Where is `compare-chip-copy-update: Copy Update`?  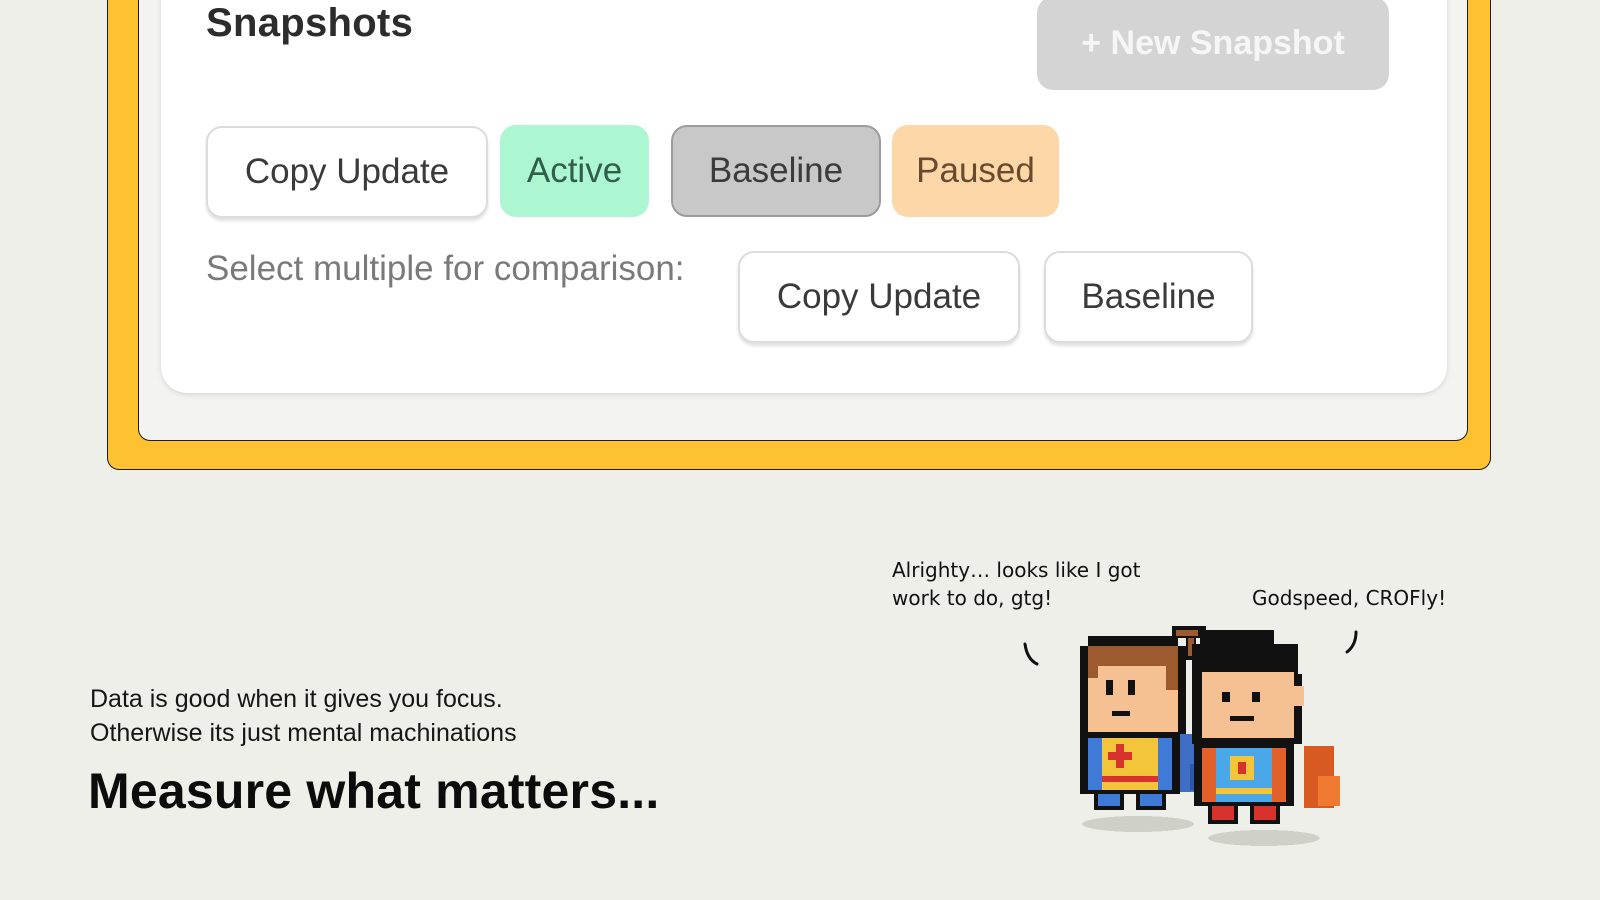
compare-chip-copy-update: Copy Update is located at coordinates (879, 297).